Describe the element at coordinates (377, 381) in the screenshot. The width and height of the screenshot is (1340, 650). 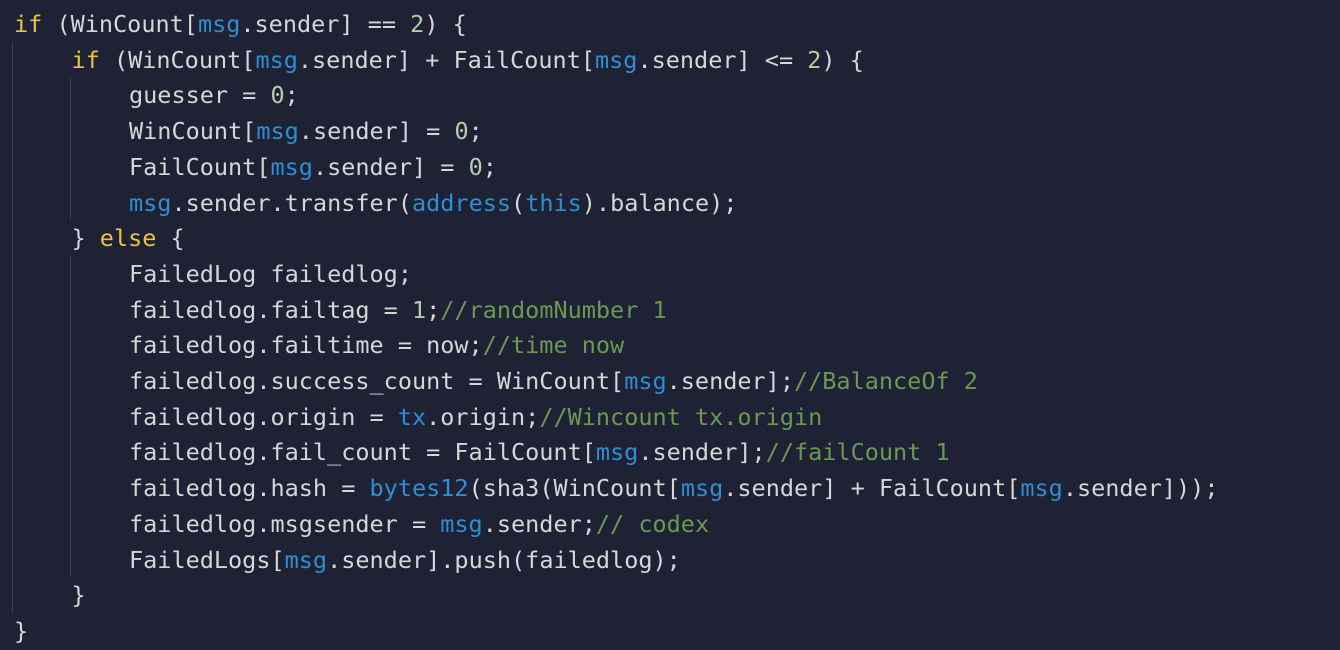
I see `code-token: failedlog.success_count = WinCount[` at that location.